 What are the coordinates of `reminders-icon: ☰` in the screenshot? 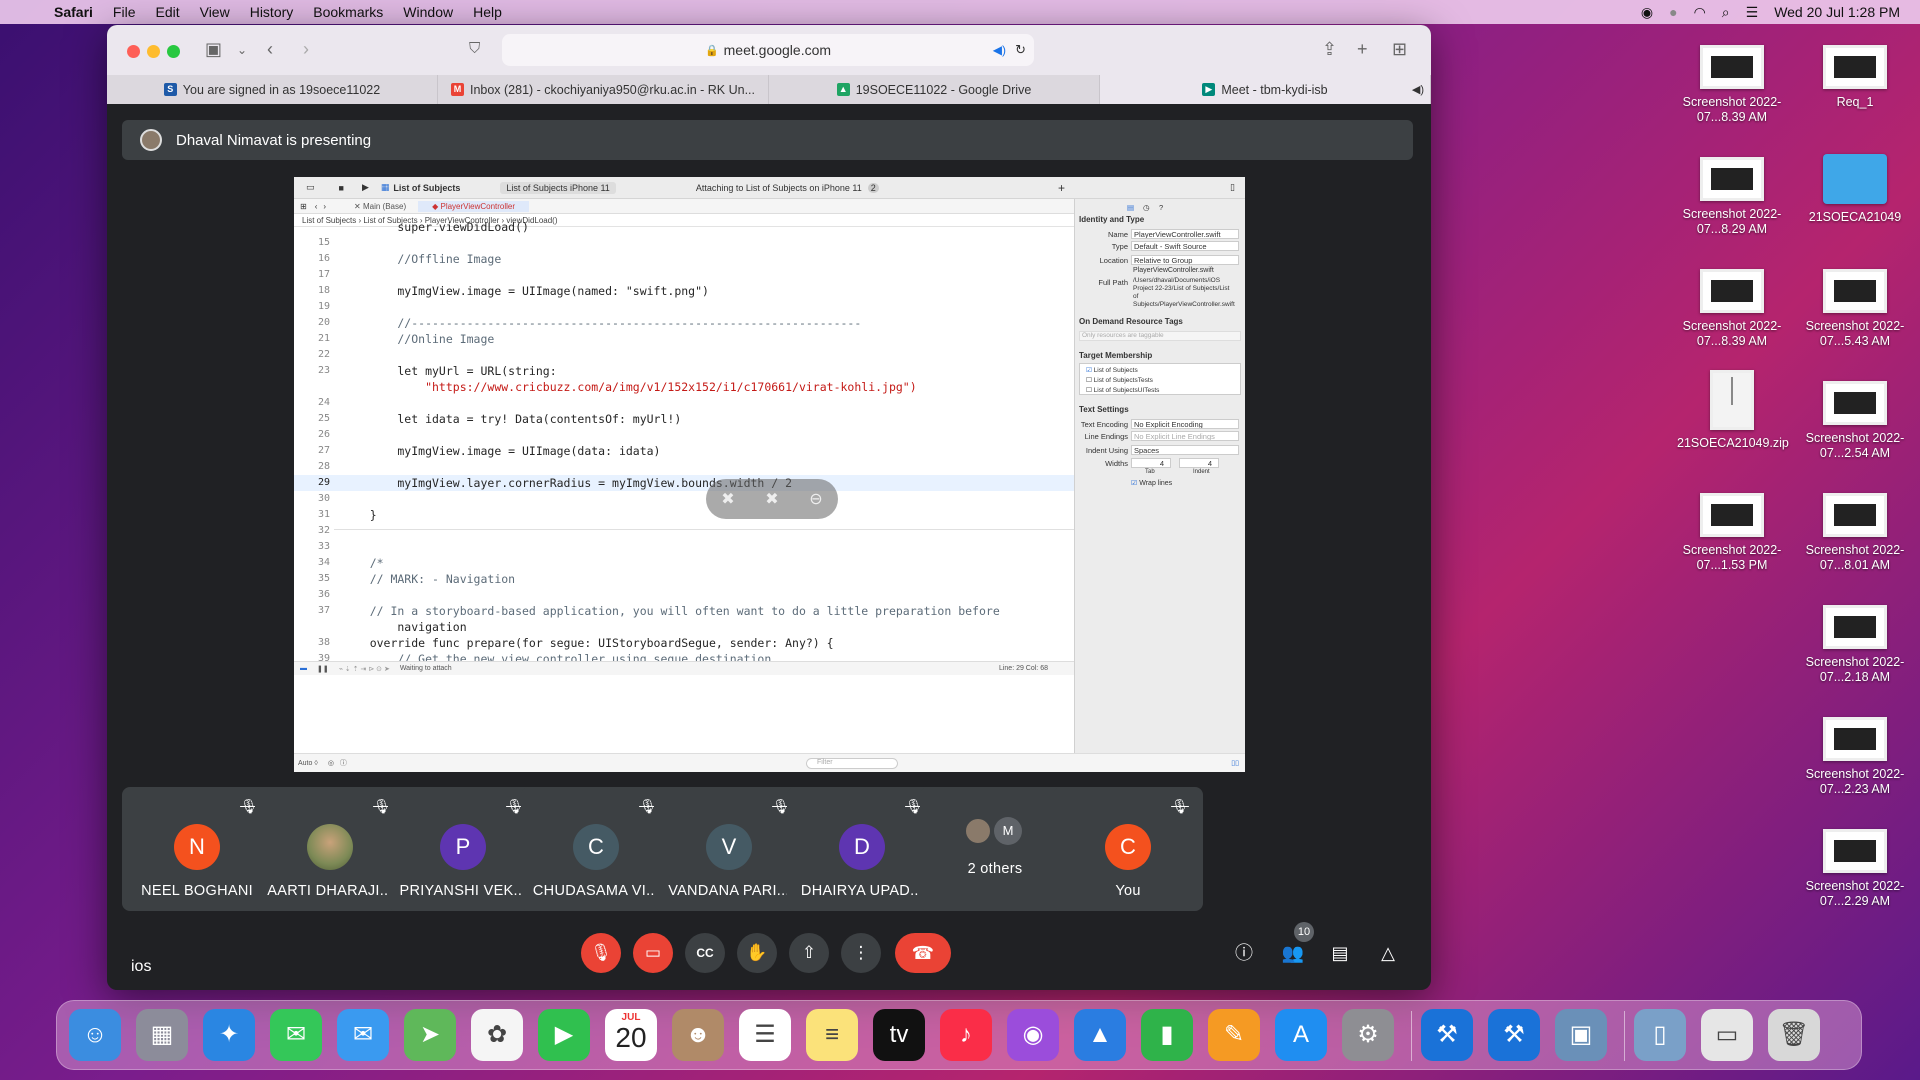 It's located at (765, 1035).